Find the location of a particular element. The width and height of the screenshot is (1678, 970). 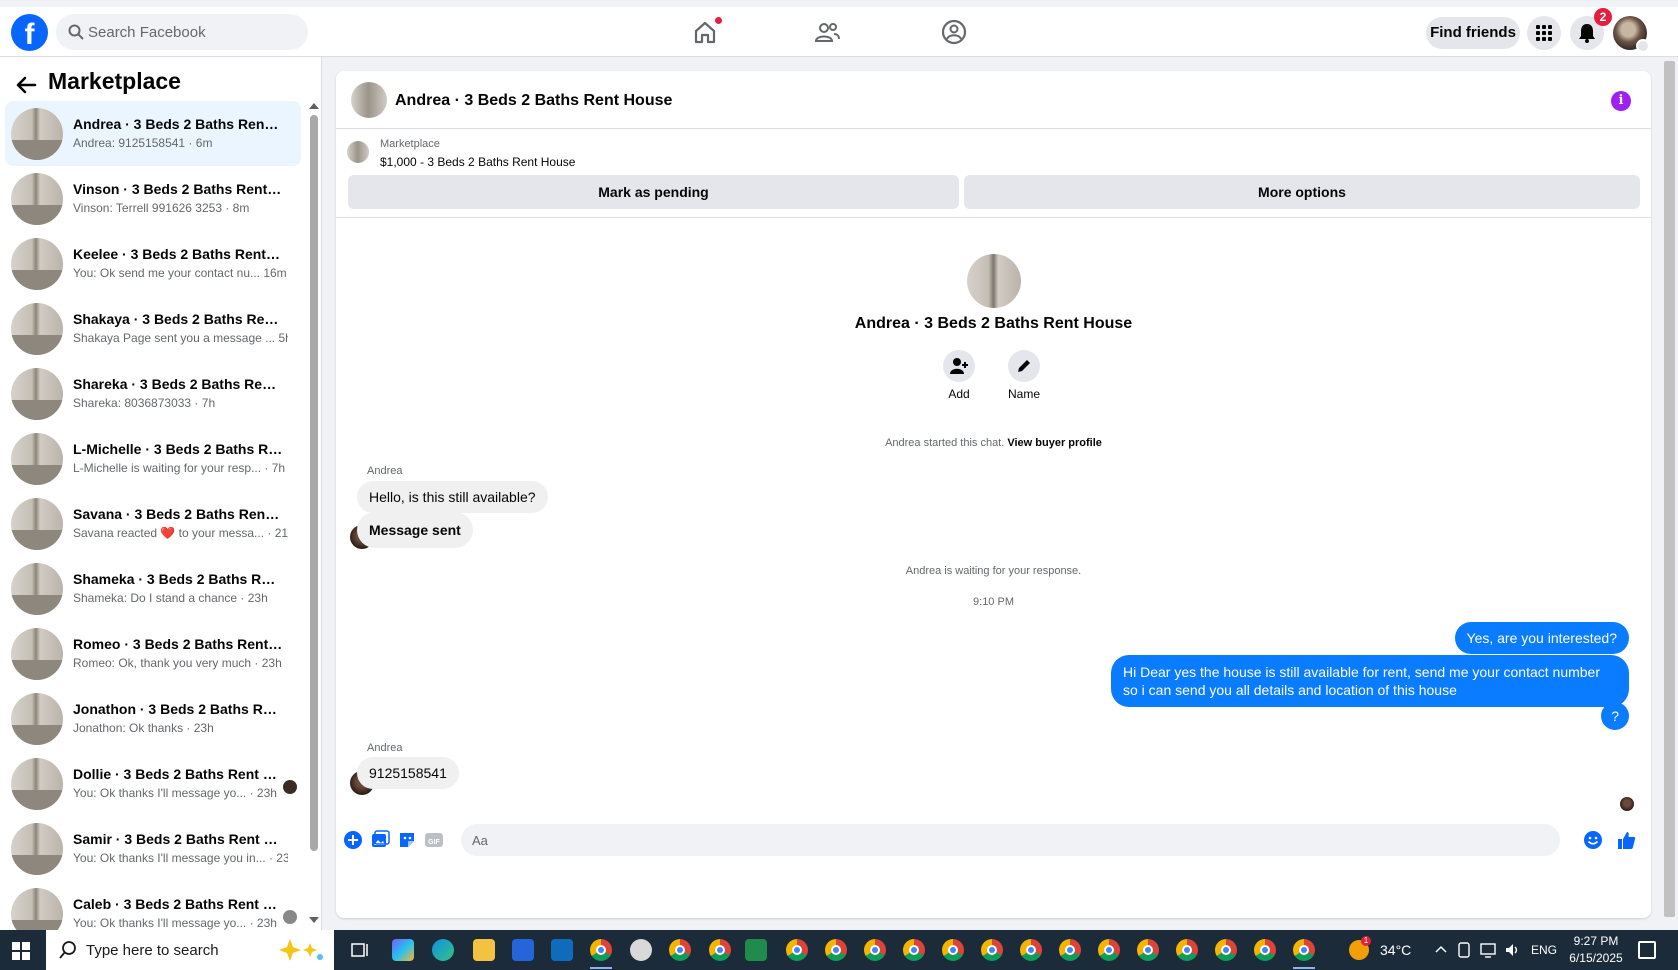

search-input: Search Facebook is located at coordinates (182, 32).